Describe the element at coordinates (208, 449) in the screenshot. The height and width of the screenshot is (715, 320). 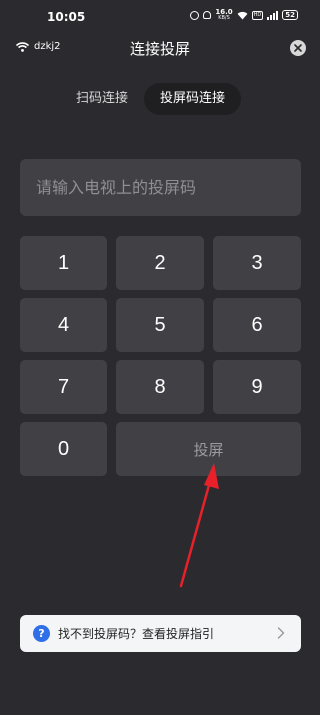
I see `cast-button: 投屏` at that location.